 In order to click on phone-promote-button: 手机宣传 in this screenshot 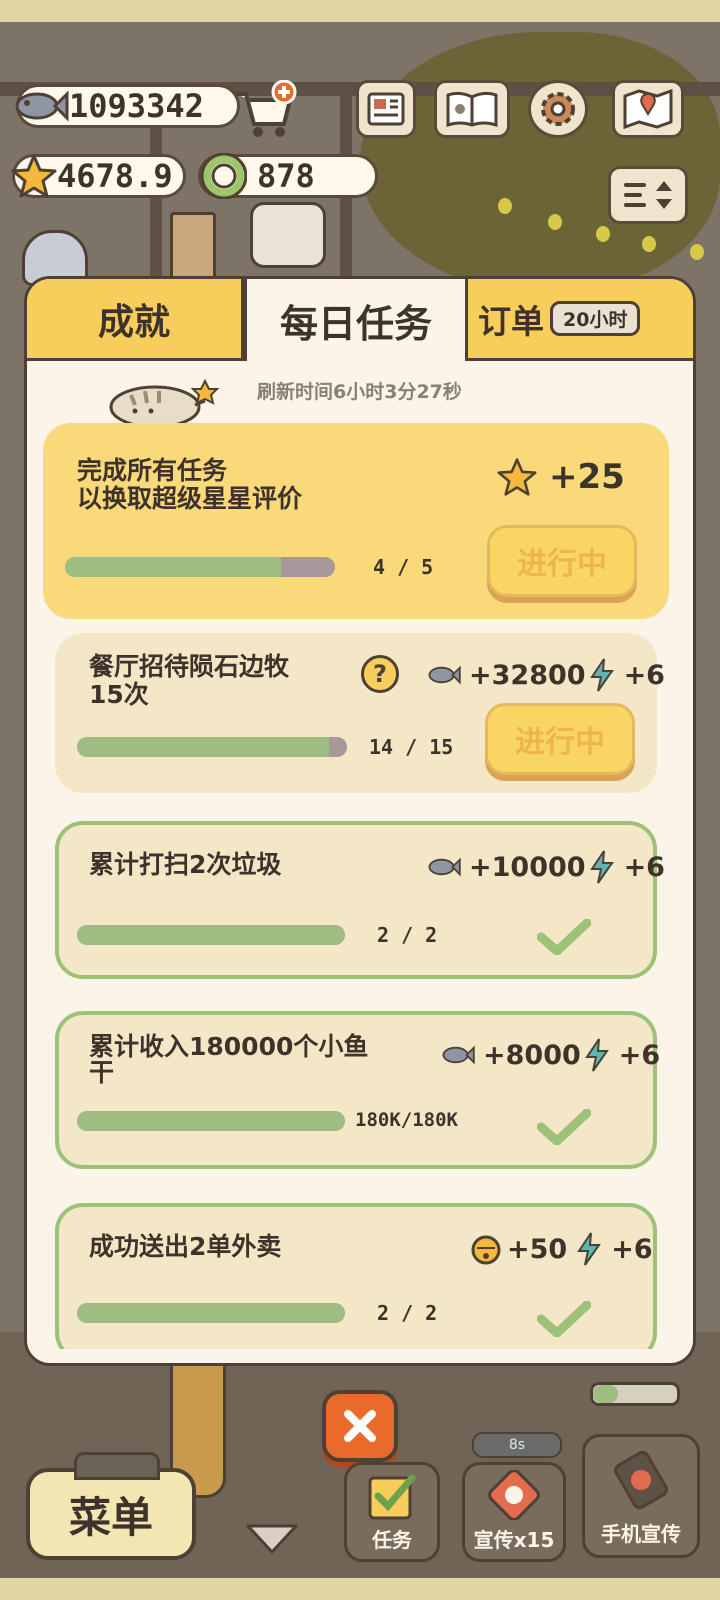, I will do `click(641, 1496)`.